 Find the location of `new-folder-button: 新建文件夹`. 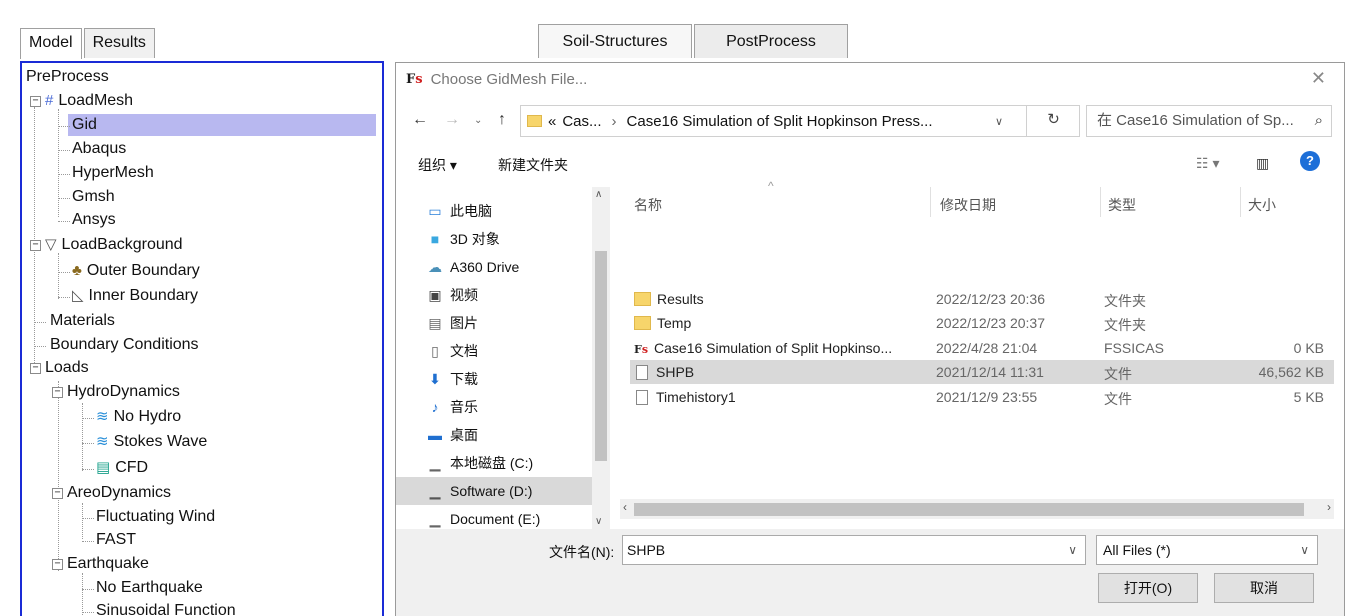

new-folder-button: 新建文件夹 is located at coordinates (533, 165).